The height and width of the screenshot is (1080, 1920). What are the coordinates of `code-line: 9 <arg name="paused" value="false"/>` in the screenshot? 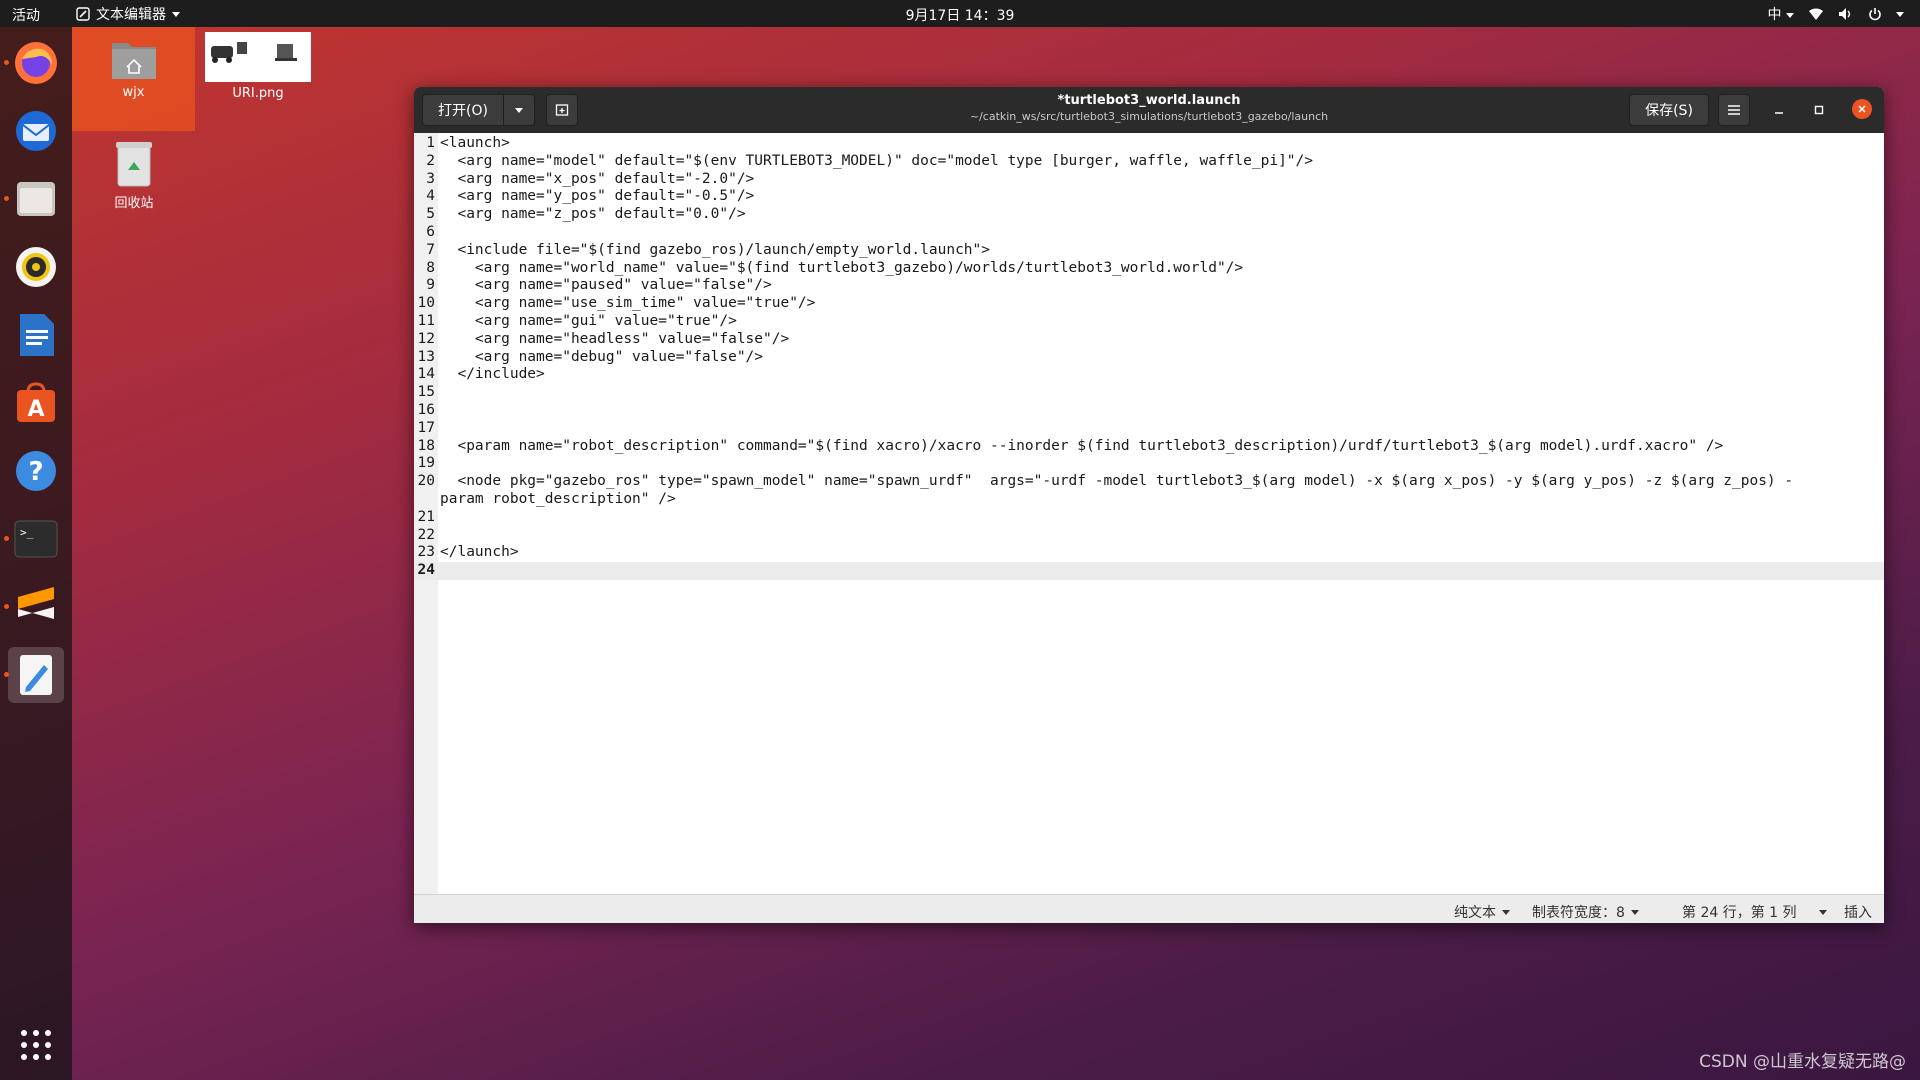 It's located at (1149, 286).